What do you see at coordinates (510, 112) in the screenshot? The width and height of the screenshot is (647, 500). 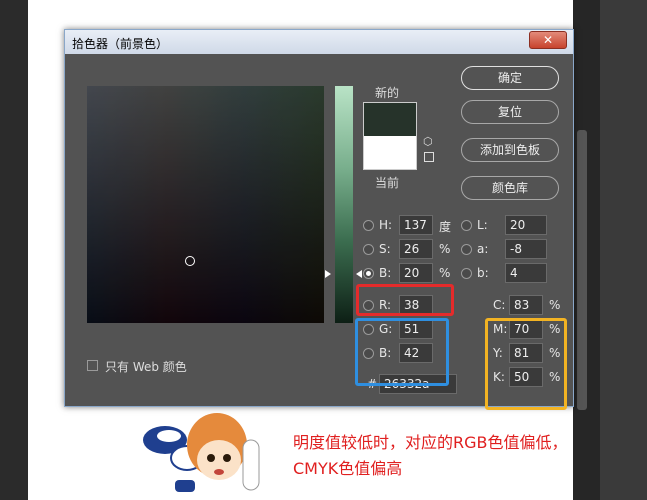 I see `reset-button: 复位` at bounding box center [510, 112].